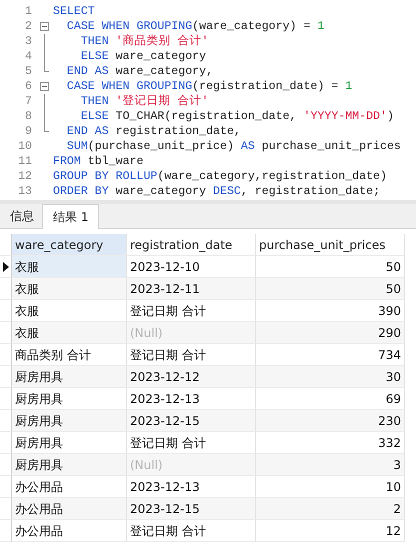 This screenshot has height=547, width=416. Describe the element at coordinates (330, 245) in the screenshot. I see `column-header: purchase_unit_prices` at that location.